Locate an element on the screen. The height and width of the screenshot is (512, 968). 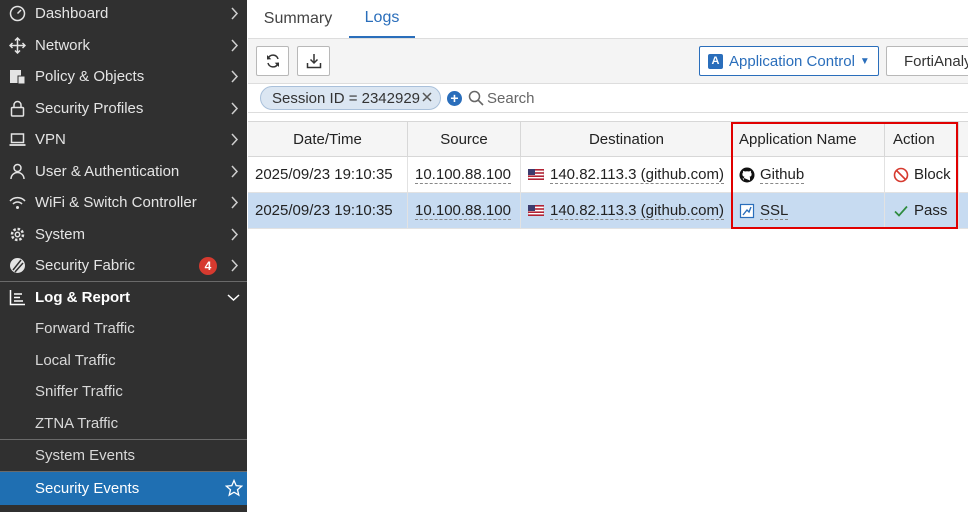
sidebar-item-security-fabric: Security Fabric 4 is located at coordinates (123, 265).